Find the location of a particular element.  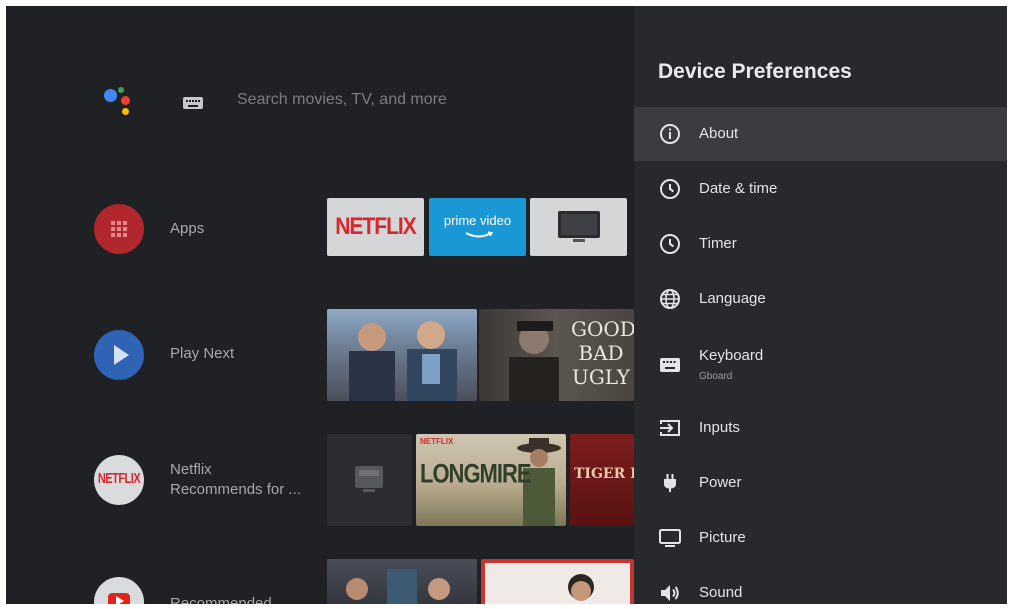

menu-item-about: About is located at coordinates (820, 134).